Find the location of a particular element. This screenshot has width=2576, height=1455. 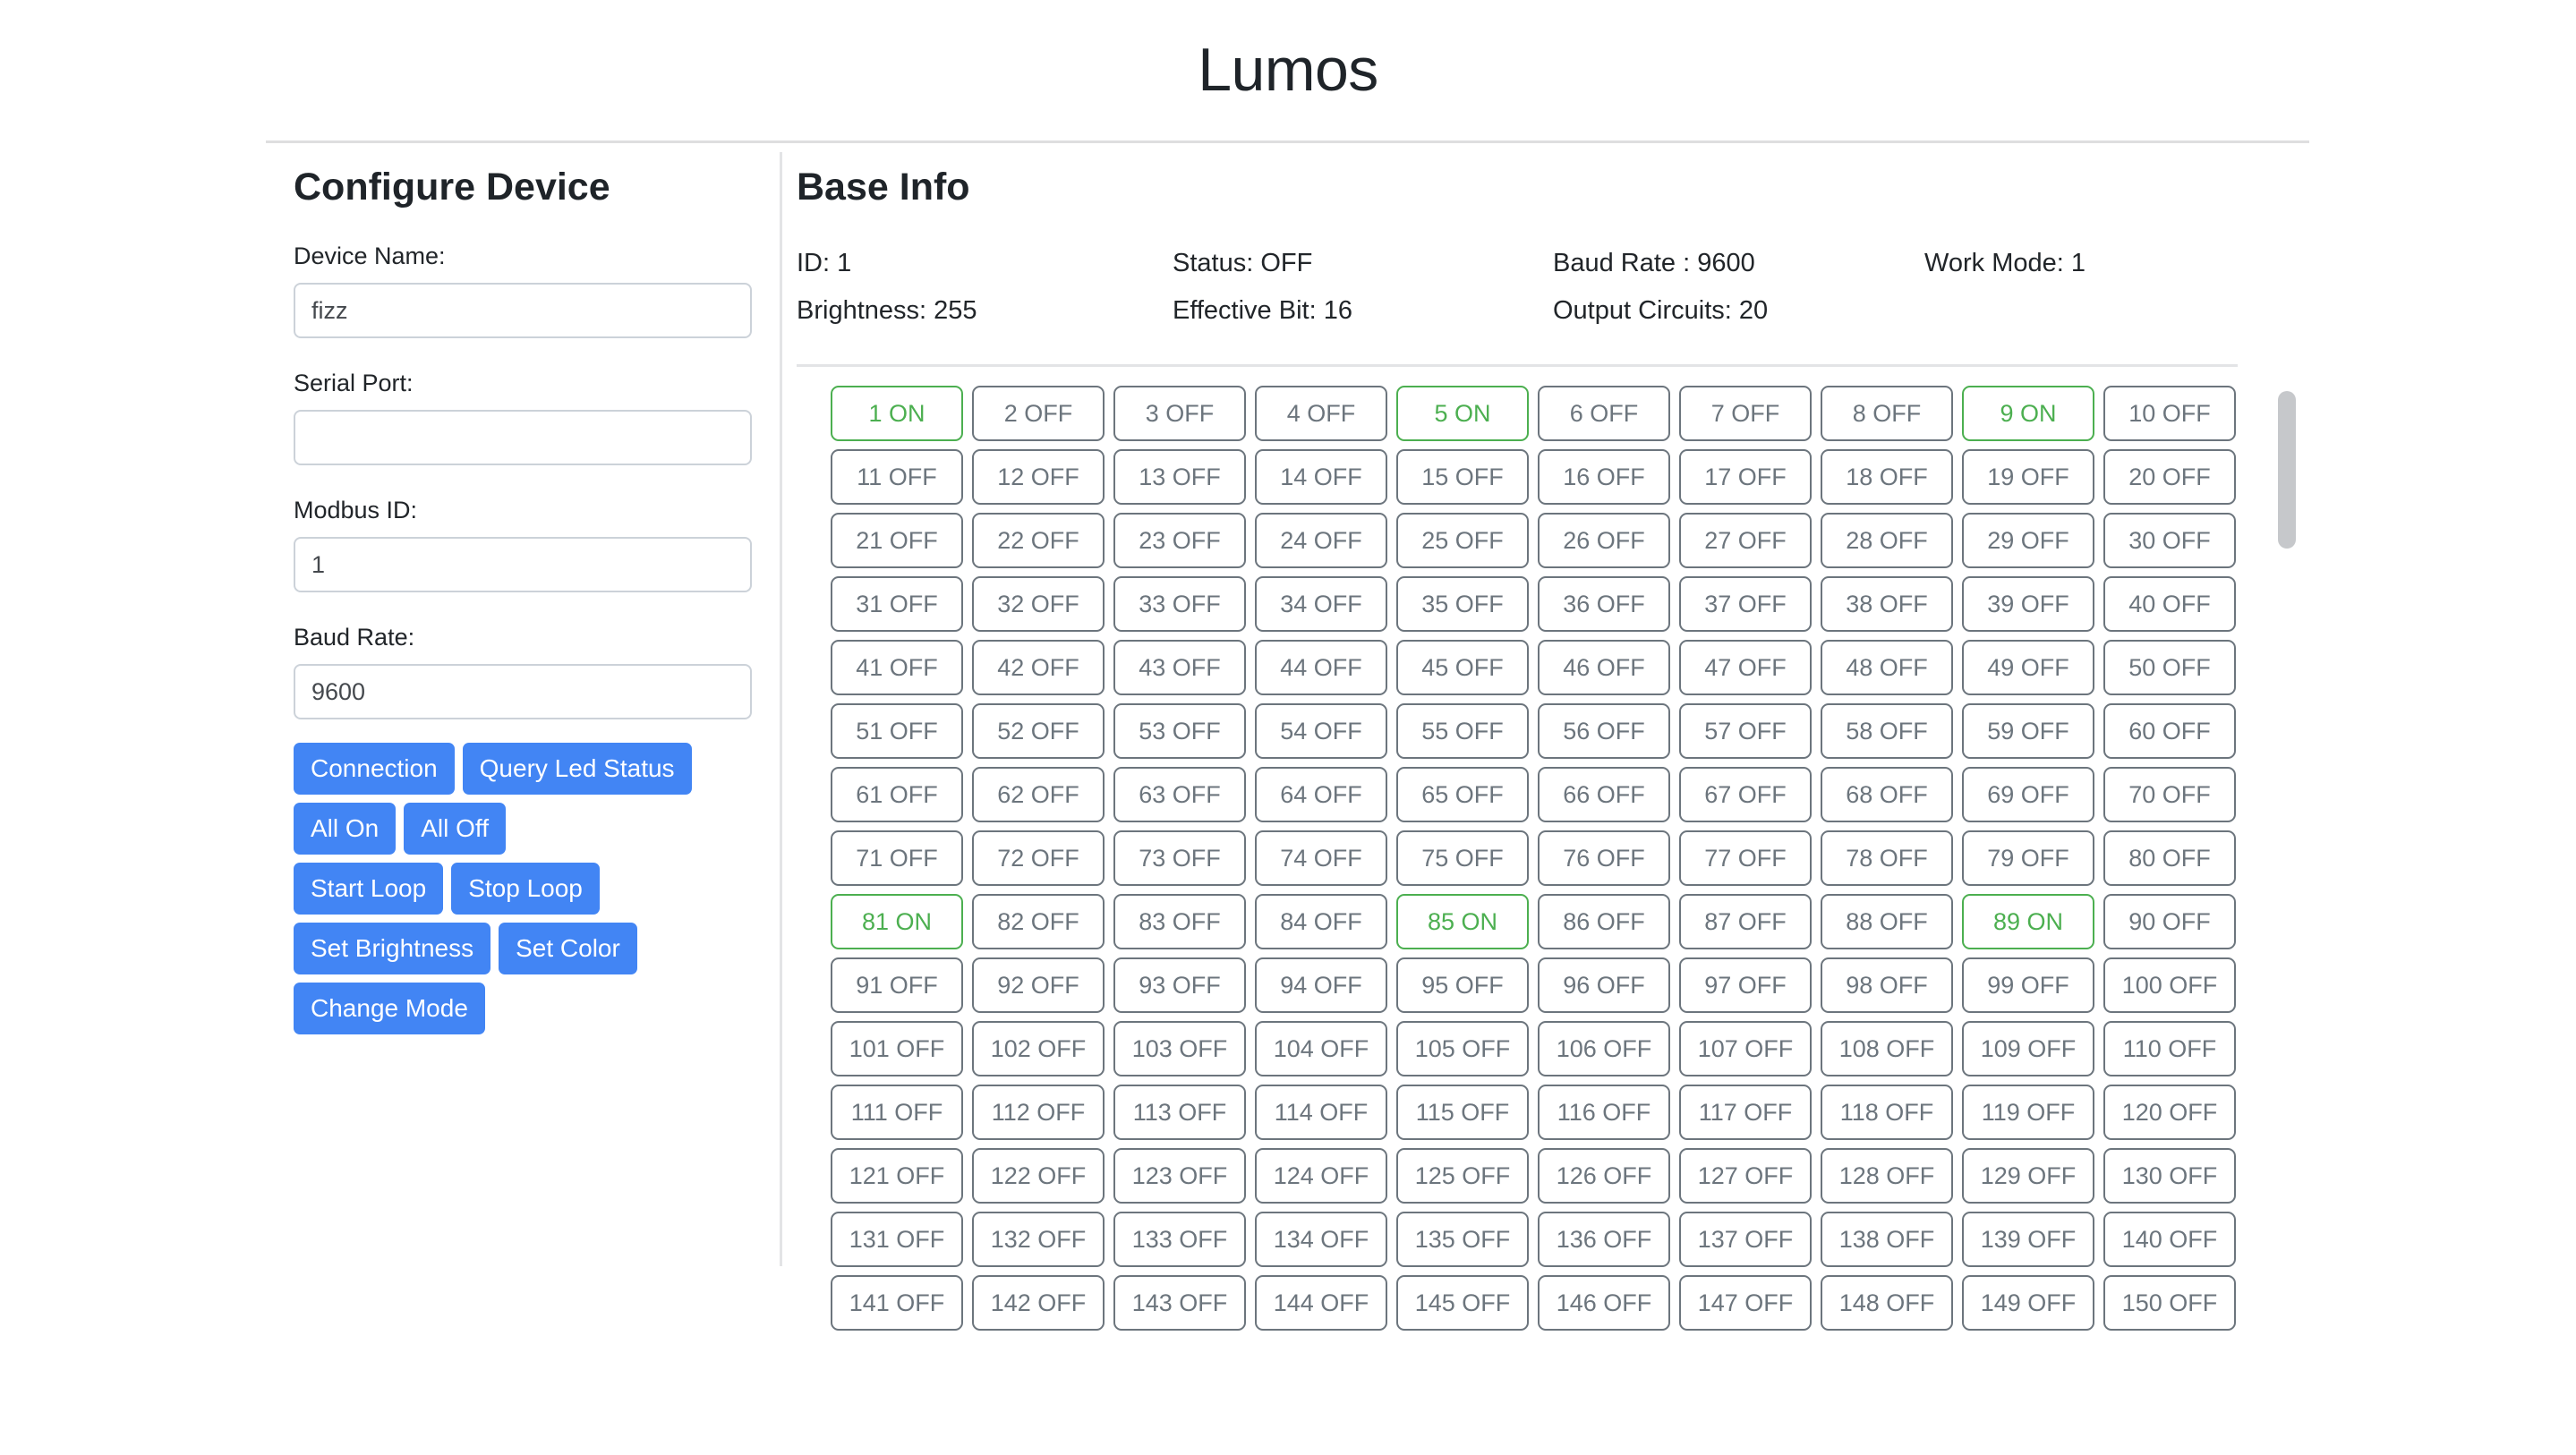

led-button-23: 23 OFF is located at coordinates (1179, 540).